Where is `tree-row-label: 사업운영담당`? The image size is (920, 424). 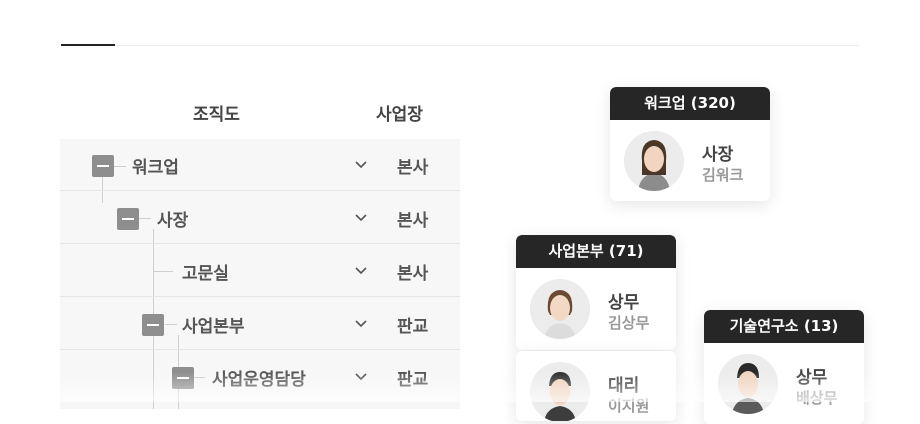 tree-row-label: 사업운영담당 is located at coordinates (259, 380).